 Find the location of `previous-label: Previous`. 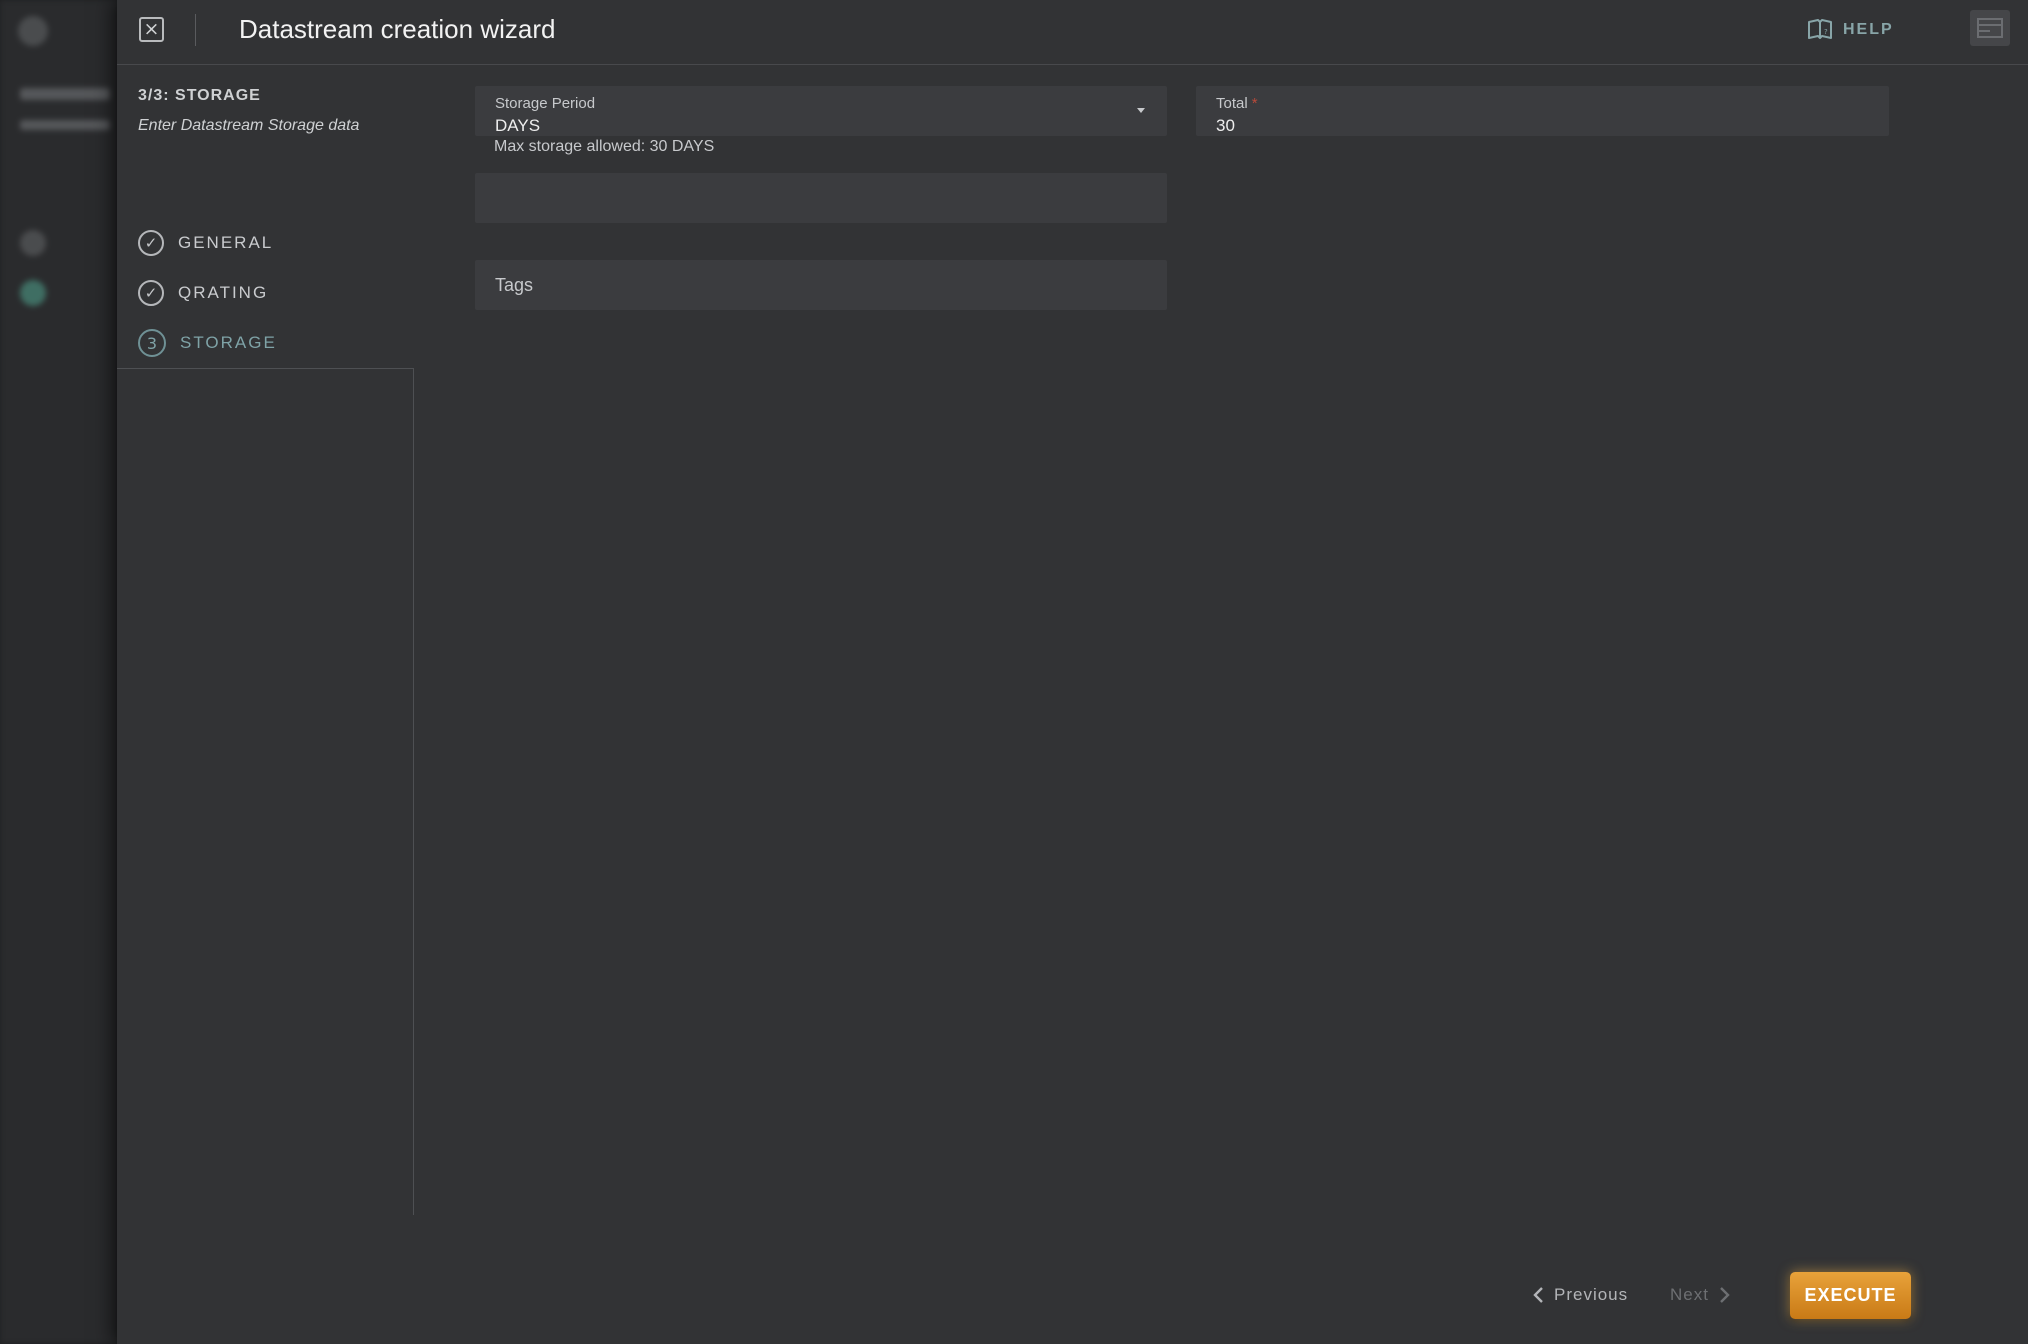

previous-label: Previous is located at coordinates (1591, 1294).